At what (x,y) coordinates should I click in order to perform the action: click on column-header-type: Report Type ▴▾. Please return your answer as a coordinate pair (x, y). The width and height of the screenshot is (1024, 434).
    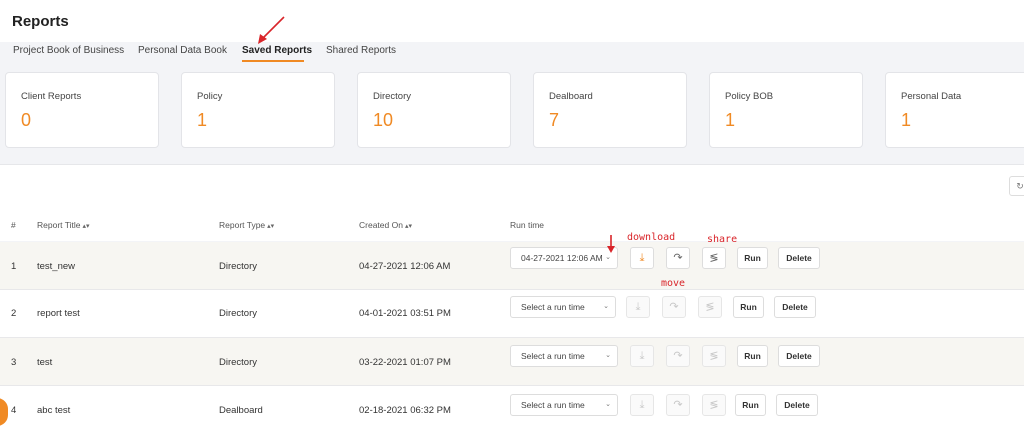
    Looking at the image, I should click on (246, 225).